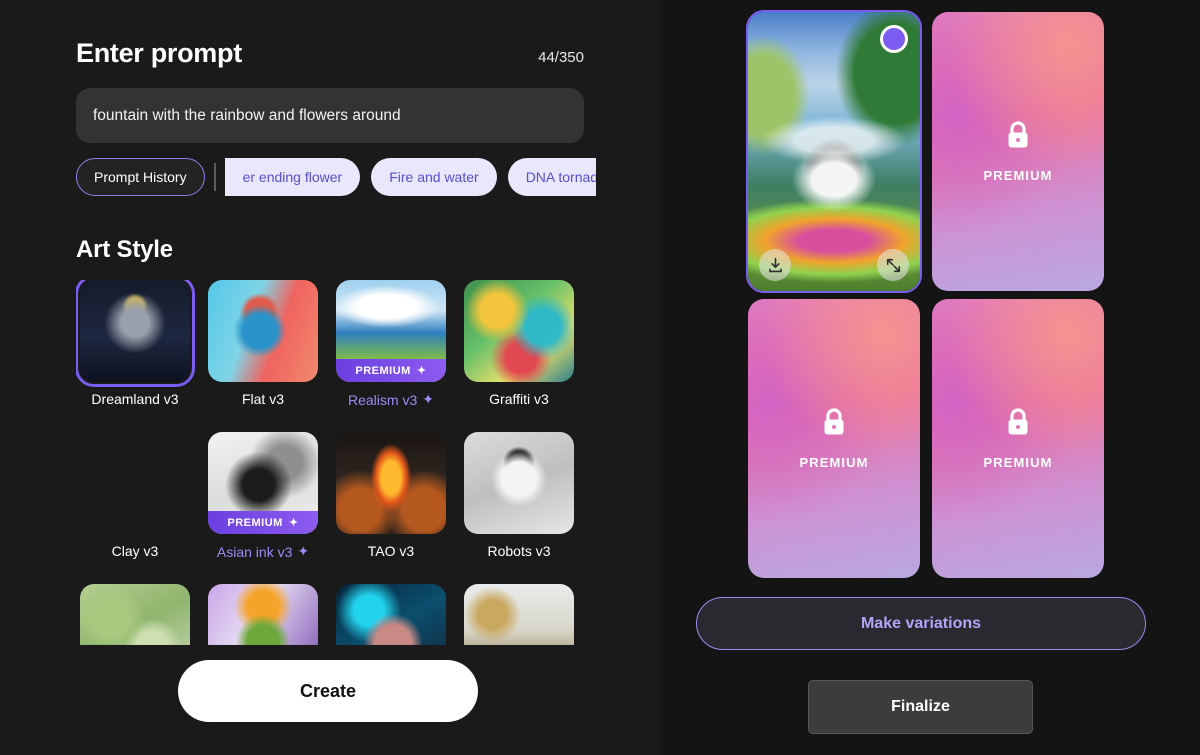  I want to click on create-button: Create, so click(328, 691).